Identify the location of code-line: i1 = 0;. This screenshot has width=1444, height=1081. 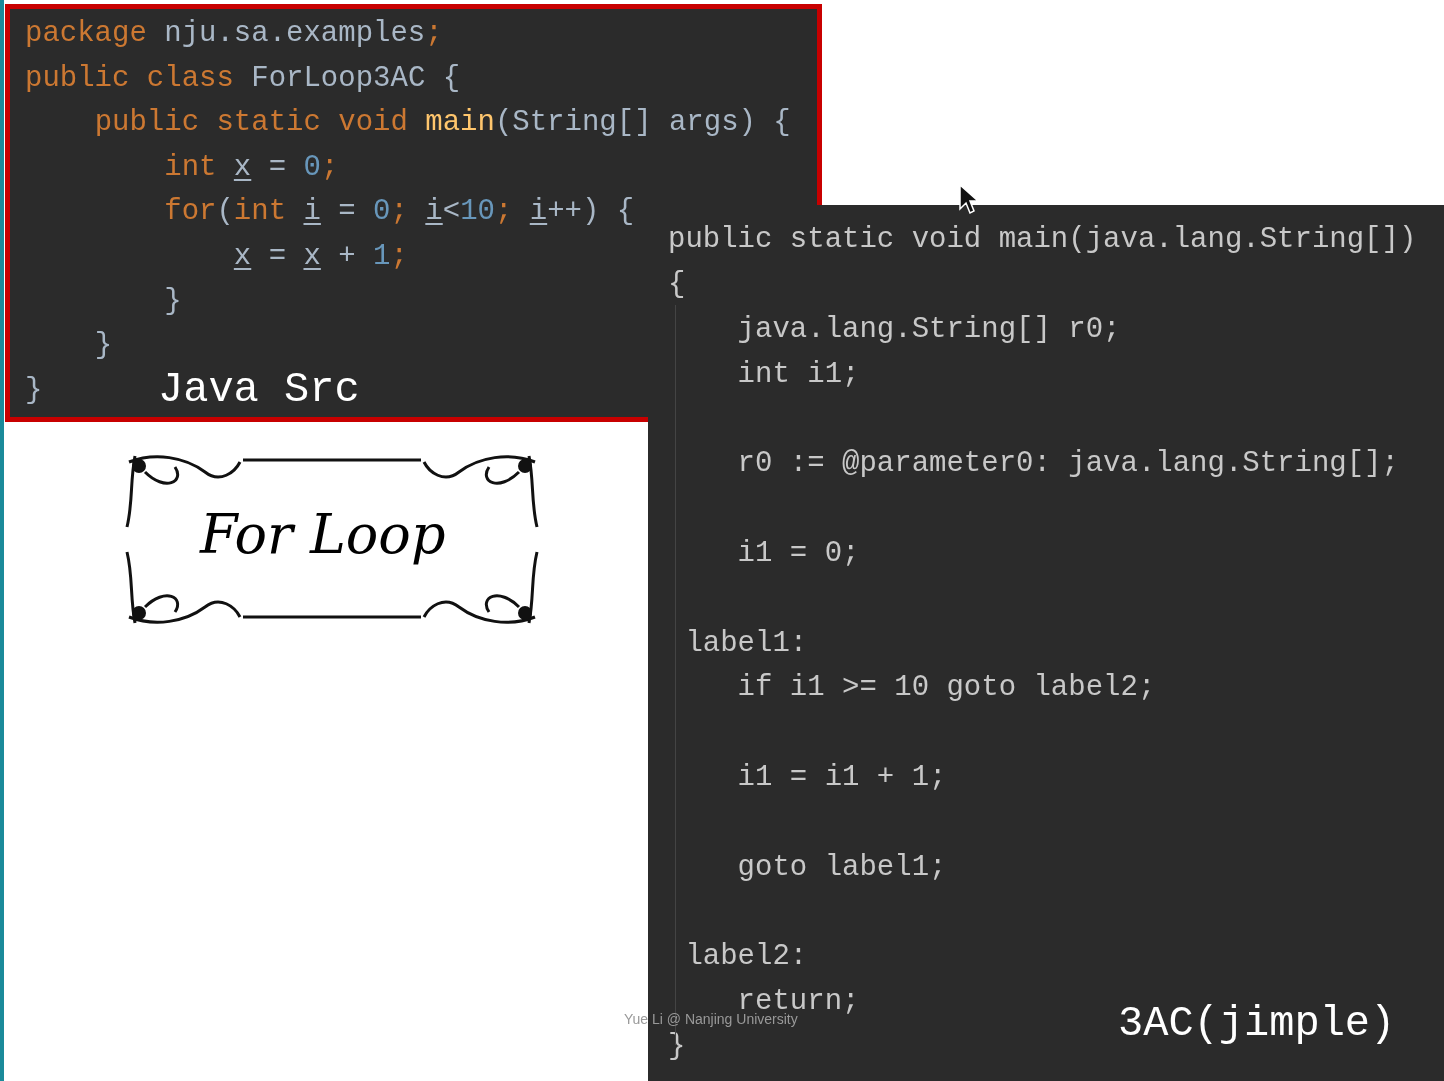
(798, 553).